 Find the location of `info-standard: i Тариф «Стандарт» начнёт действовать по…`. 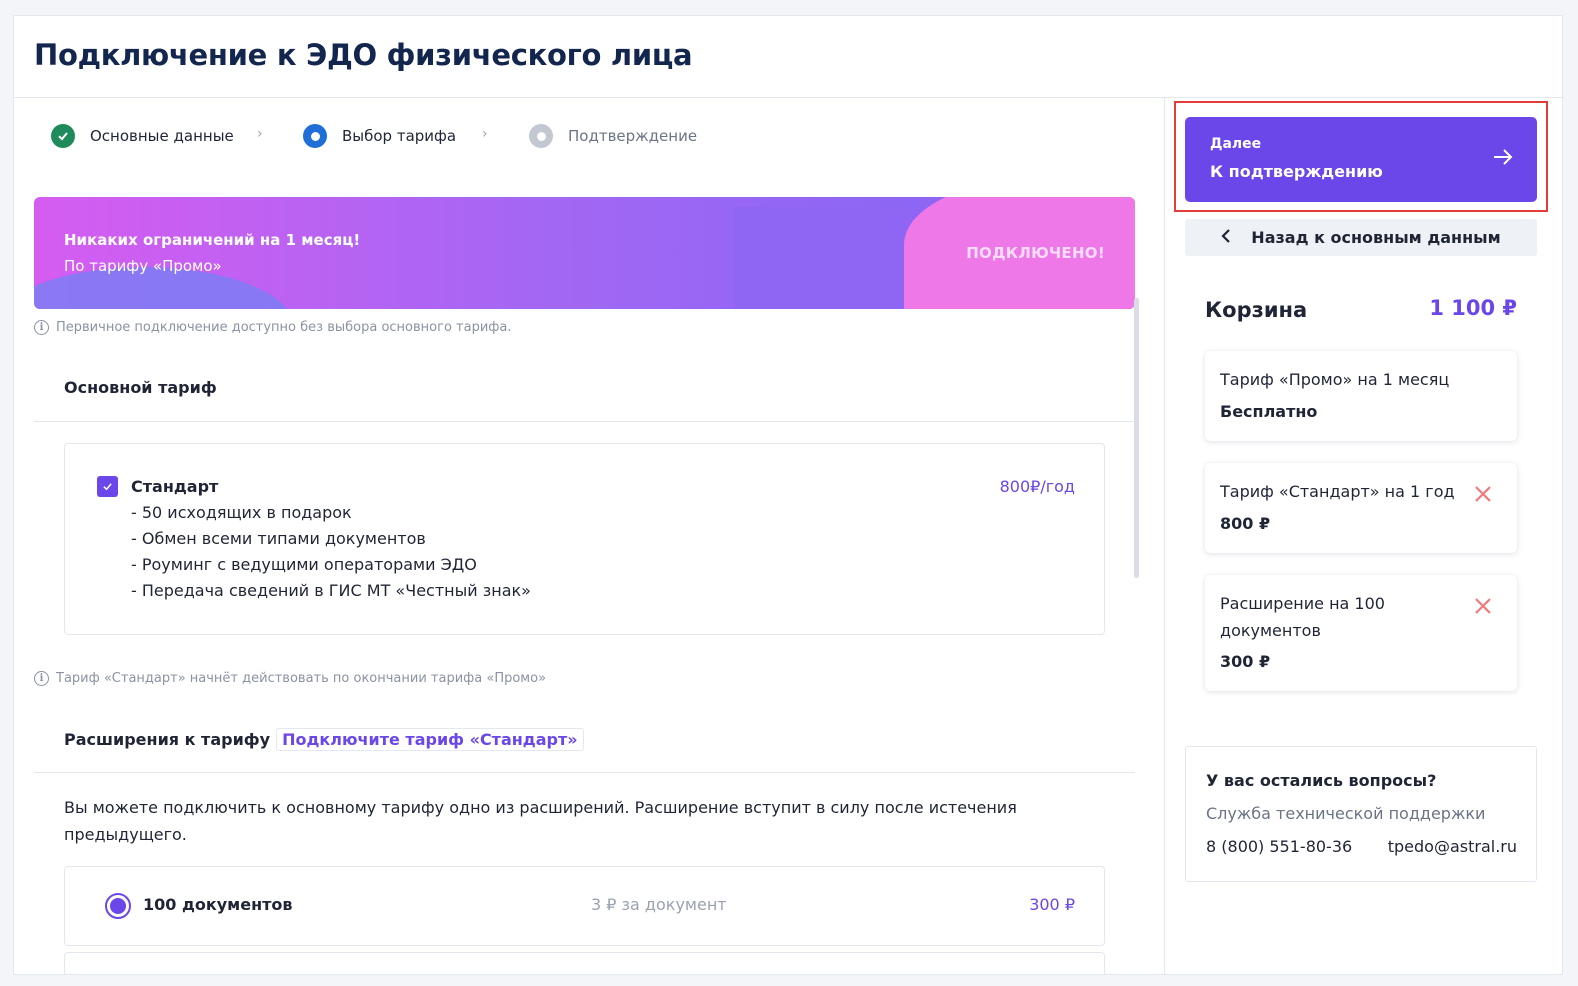

info-standard: i Тариф «Стандарт» начнёт действовать по… is located at coordinates (290, 678).